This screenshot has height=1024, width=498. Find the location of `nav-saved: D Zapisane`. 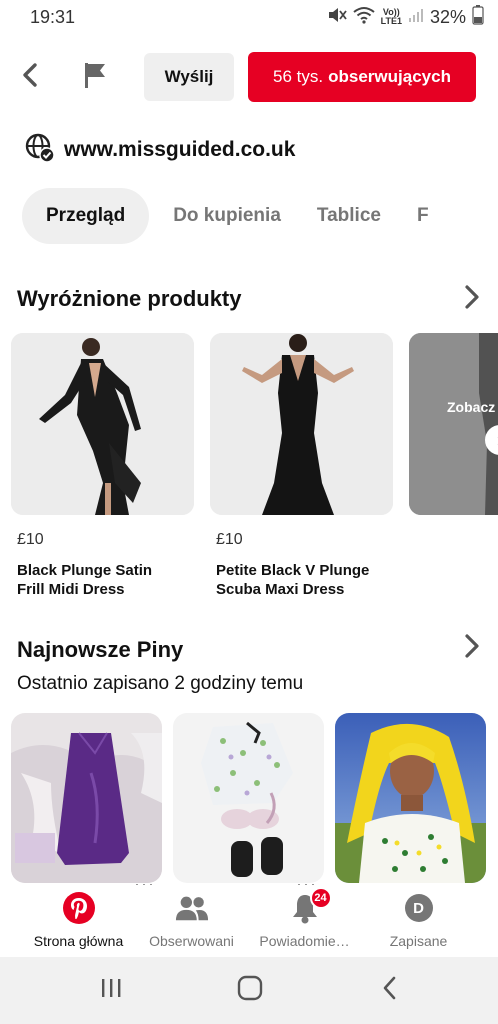

nav-saved: D Zapisane is located at coordinates (418, 924).